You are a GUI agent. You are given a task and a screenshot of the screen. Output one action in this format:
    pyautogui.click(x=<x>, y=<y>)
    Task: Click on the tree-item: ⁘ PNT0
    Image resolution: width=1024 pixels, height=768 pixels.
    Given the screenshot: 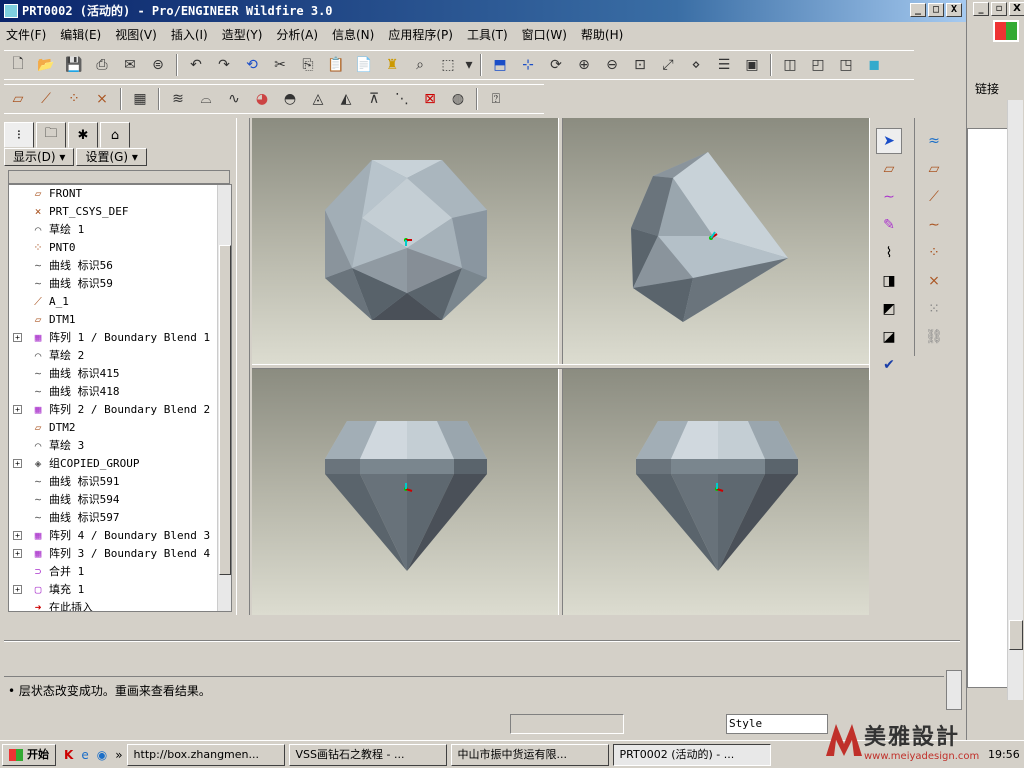 What is the action you would take?
    pyautogui.click(x=120, y=248)
    